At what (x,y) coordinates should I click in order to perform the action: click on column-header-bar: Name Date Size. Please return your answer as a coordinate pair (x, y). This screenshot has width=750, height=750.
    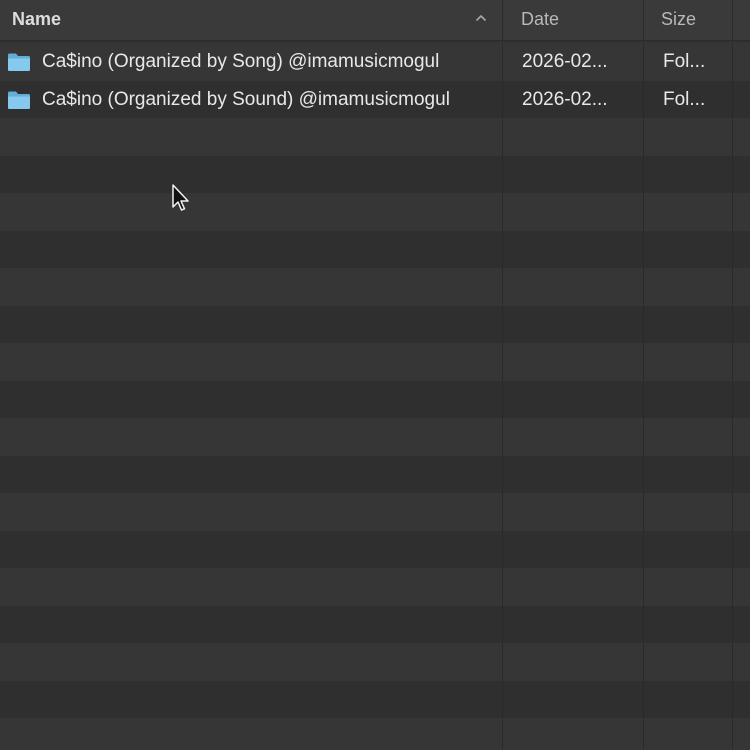
    Looking at the image, I should click on (375, 20).